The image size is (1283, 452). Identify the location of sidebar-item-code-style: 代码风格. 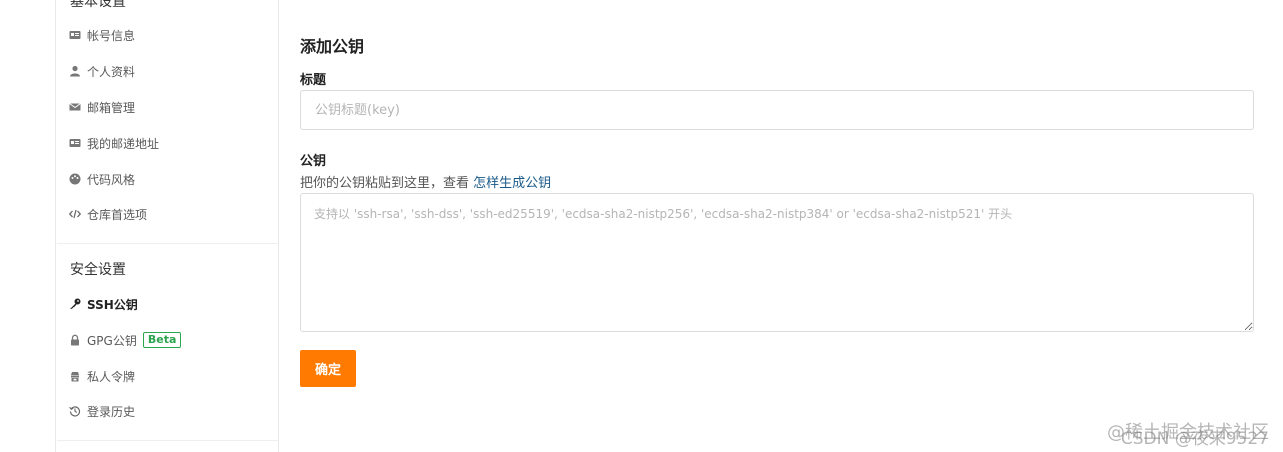
(102, 179).